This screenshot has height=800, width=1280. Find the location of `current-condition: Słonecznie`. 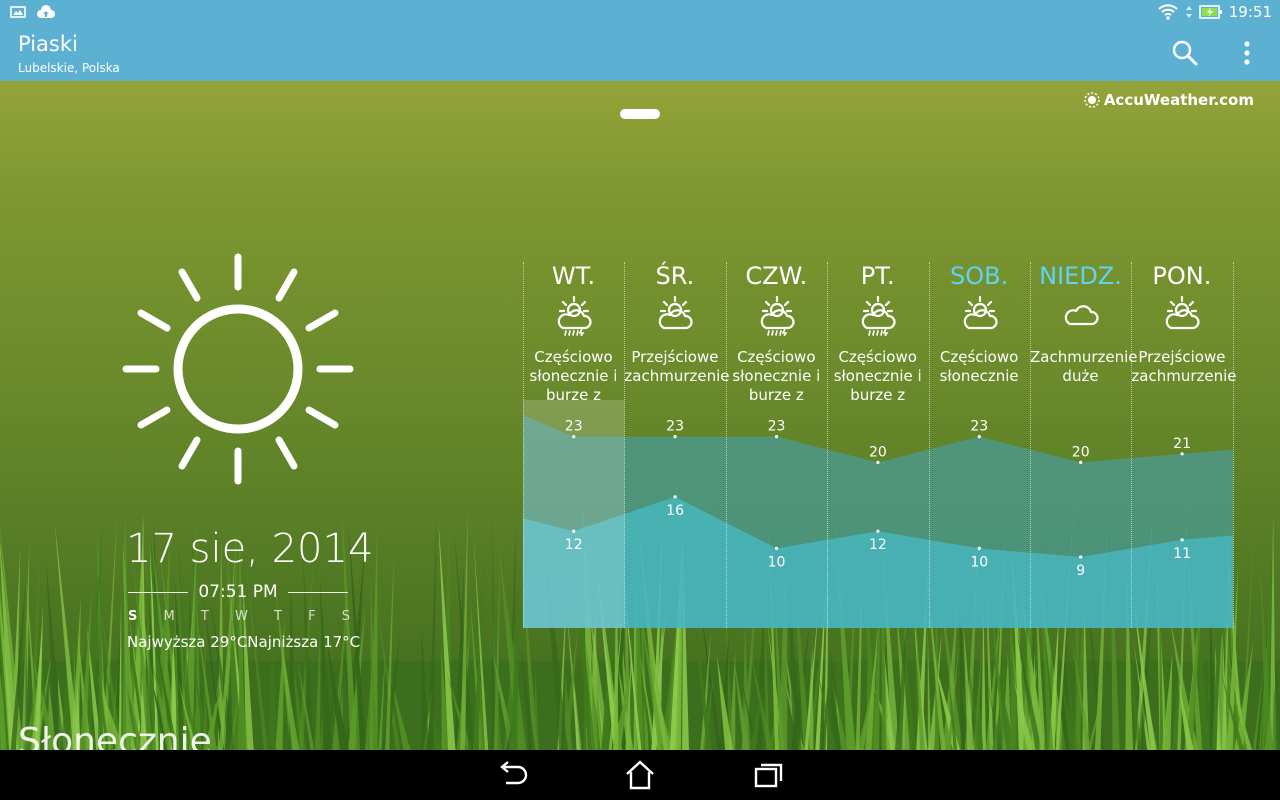

current-condition: Słonecznie is located at coordinates (115, 735).